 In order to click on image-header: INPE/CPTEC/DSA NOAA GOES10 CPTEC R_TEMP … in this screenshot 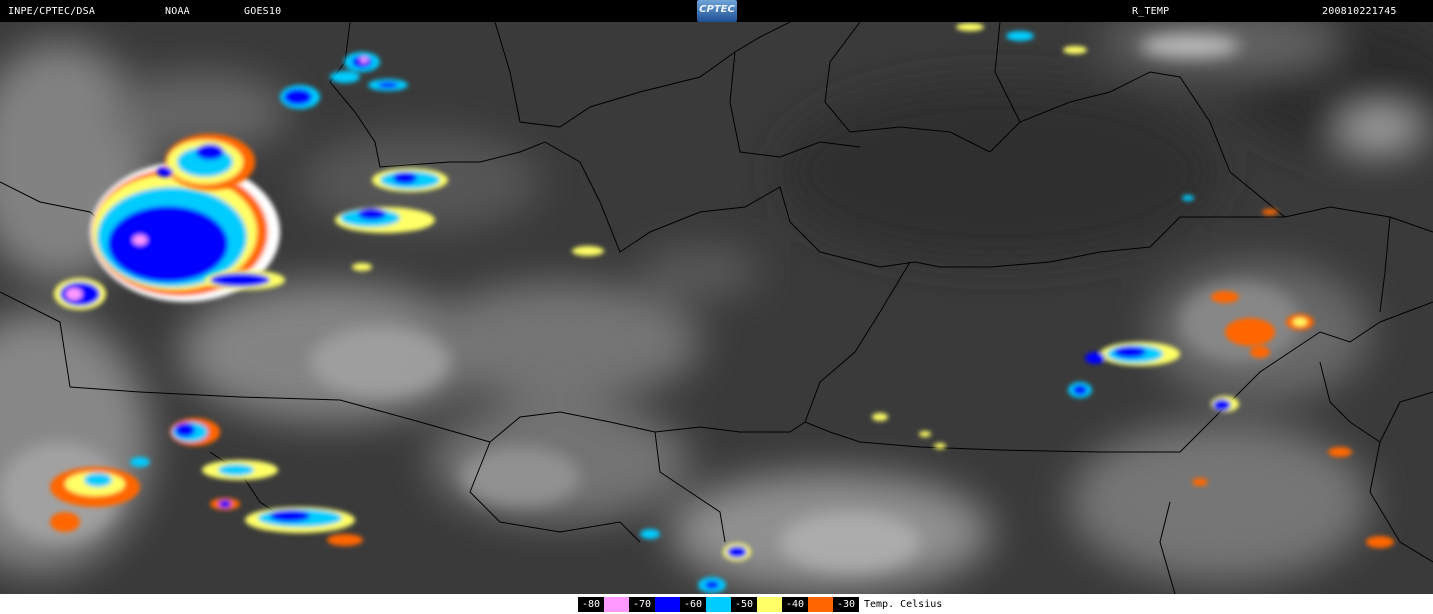, I will do `click(716, 11)`.